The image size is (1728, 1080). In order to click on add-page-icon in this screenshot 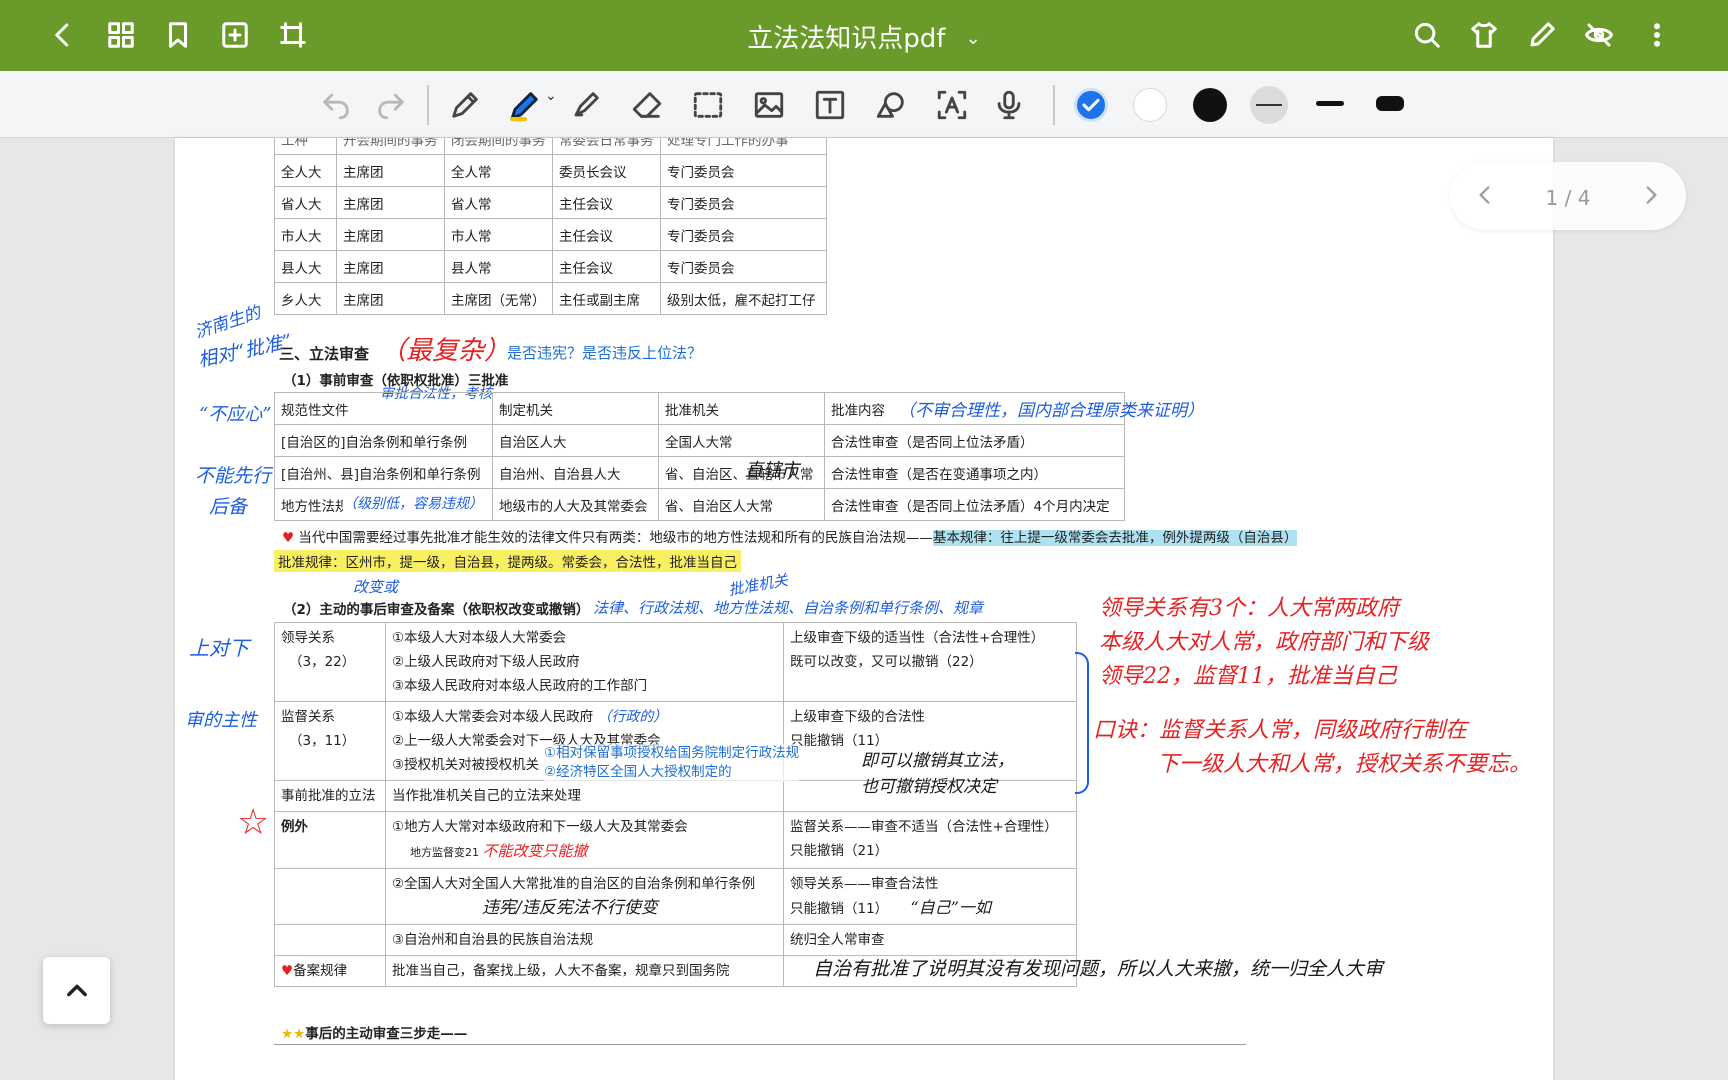, I will do `click(235, 35)`.